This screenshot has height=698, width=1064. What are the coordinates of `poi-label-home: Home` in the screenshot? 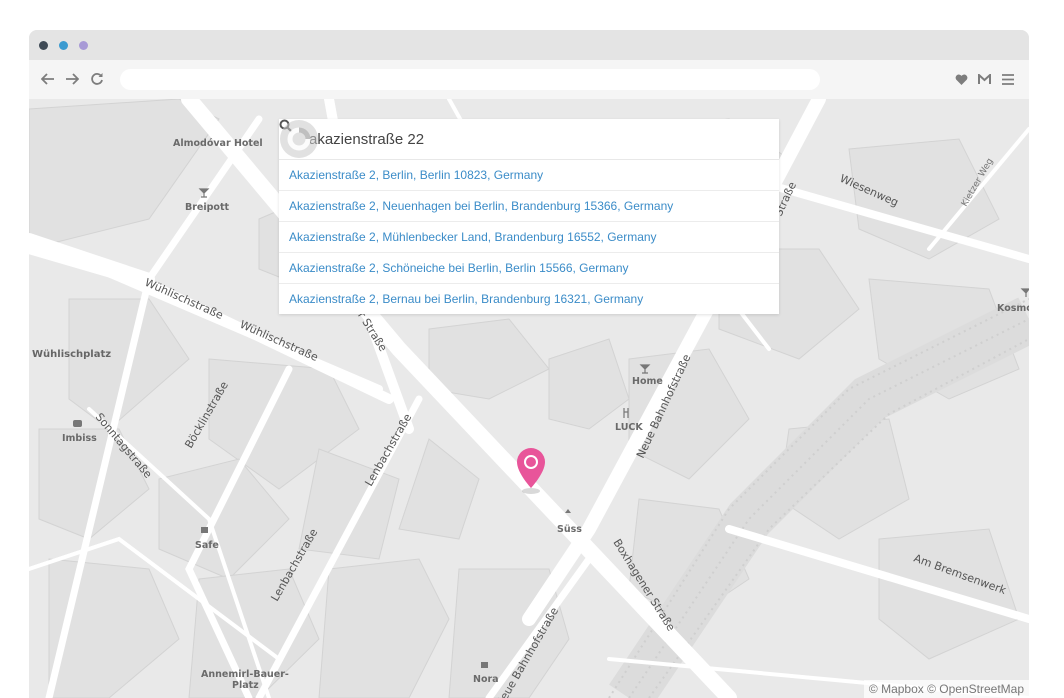 It's located at (647, 381).